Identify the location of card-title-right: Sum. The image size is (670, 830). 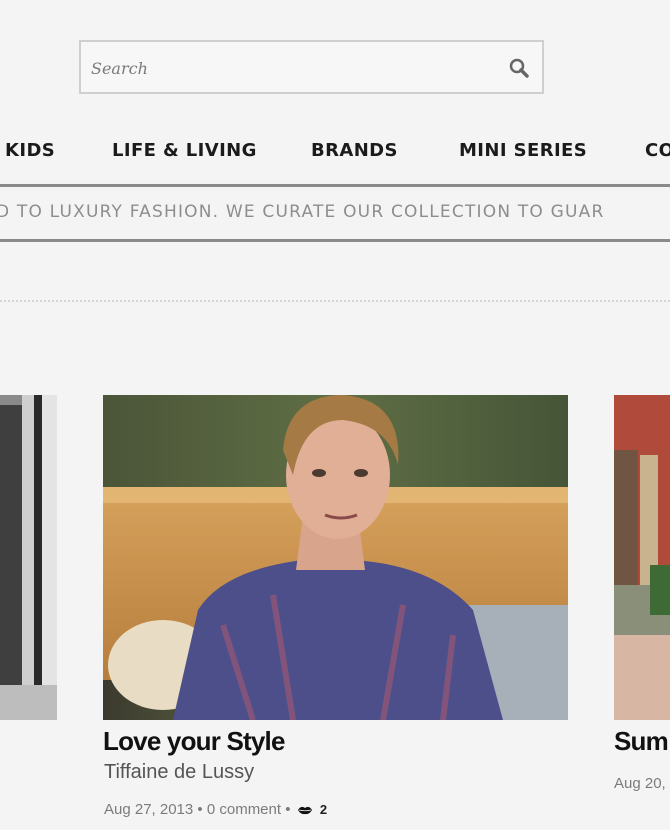
(641, 741).